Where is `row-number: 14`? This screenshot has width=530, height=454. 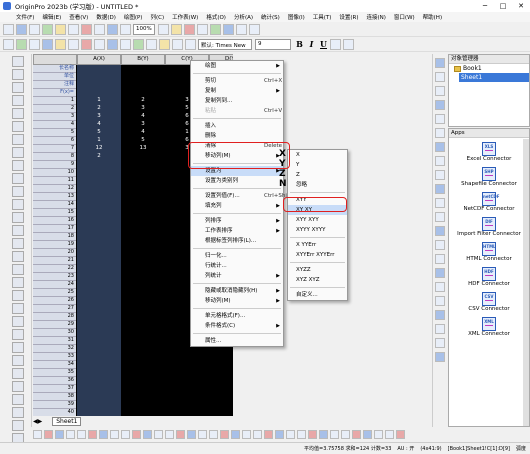 row-number: 14 is located at coordinates (54, 205).